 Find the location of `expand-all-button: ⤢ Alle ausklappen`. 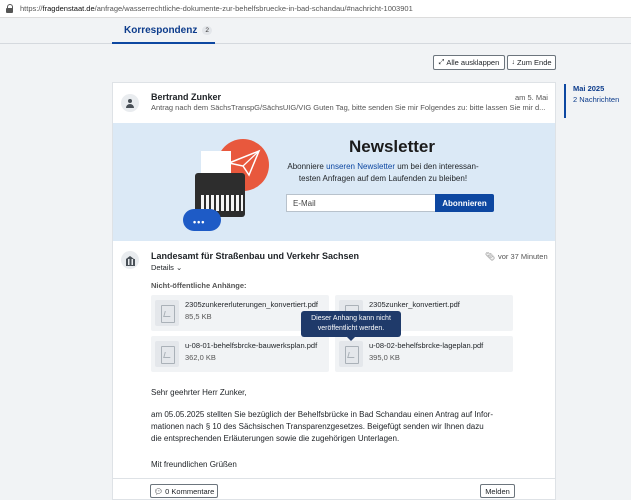

expand-all-button: ⤢ Alle ausklappen is located at coordinates (469, 62).